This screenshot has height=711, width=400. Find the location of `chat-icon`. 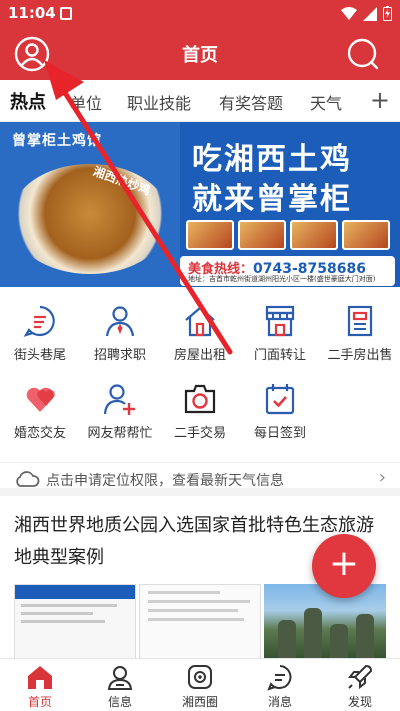

chat-icon is located at coordinates (39, 321).